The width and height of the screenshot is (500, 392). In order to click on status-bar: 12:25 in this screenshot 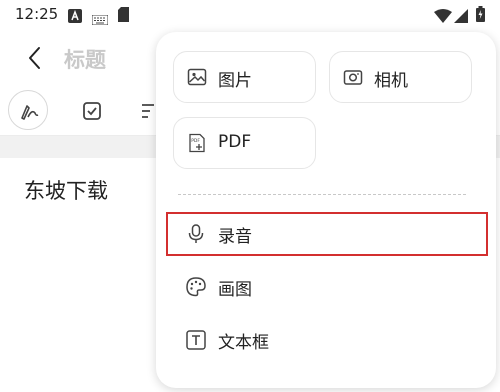, I will do `click(250, 15)`.